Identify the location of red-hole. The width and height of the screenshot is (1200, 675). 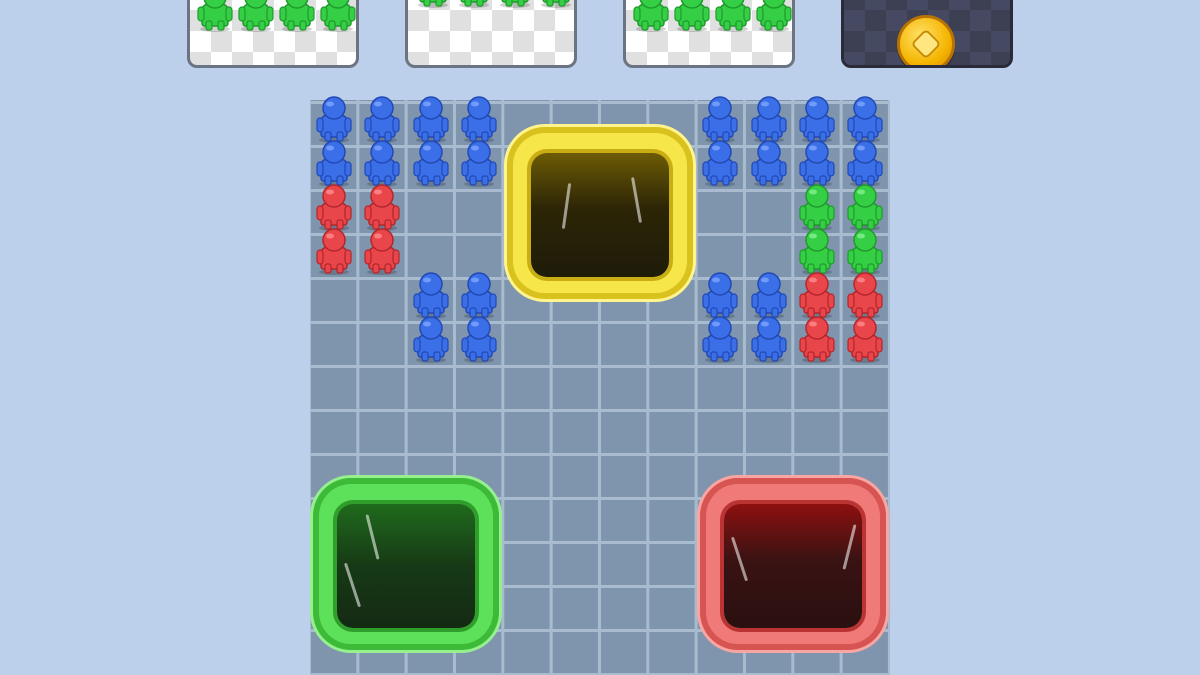
(793, 564).